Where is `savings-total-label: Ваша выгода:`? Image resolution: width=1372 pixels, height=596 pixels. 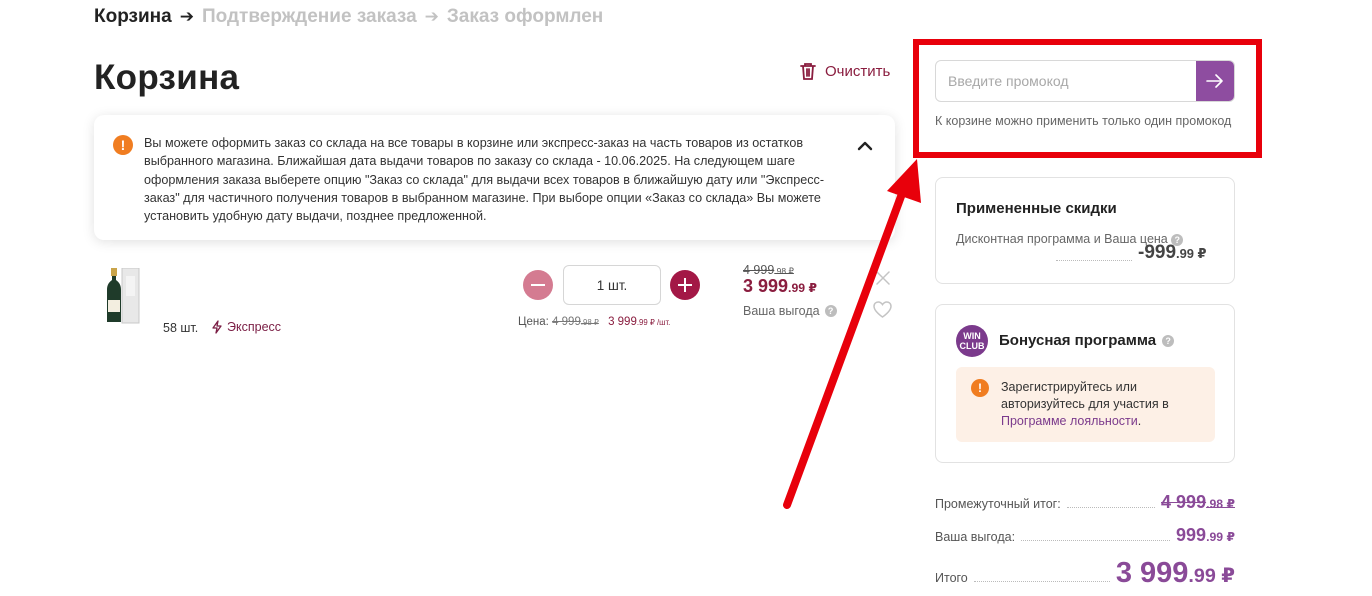
savings-total-label: Ваша выгода: is located at coordinates (975, 537).